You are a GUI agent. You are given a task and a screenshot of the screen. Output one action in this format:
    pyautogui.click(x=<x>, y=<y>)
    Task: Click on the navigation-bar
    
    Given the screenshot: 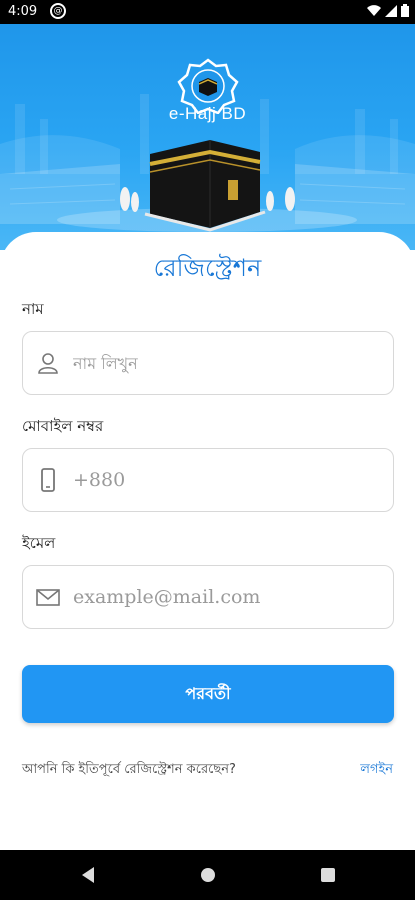 What is the action you would take?
    pyautogui.click(x=207, y=875)
    